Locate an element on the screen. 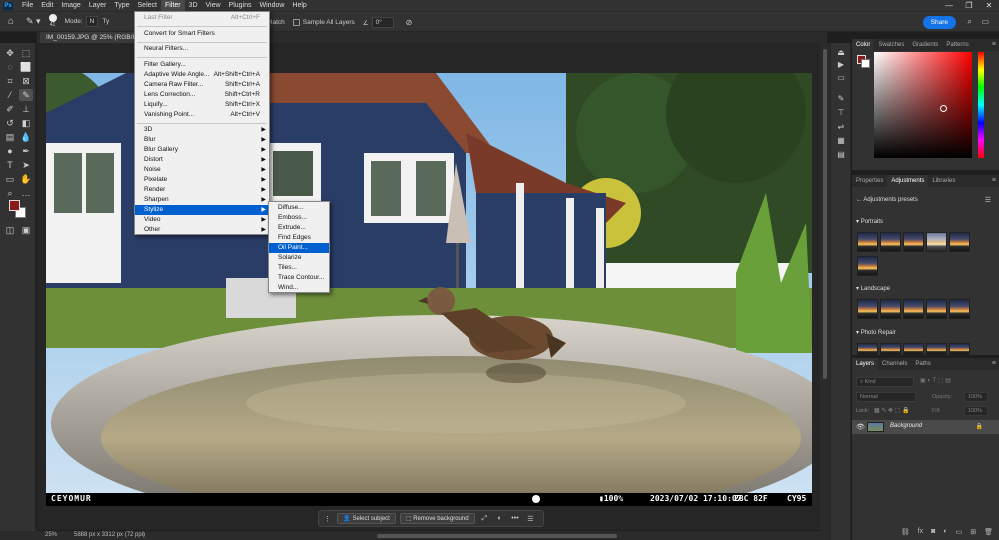 This screenshot has width=999, height=540. menu-view: View is located at coordinates (213, 5).